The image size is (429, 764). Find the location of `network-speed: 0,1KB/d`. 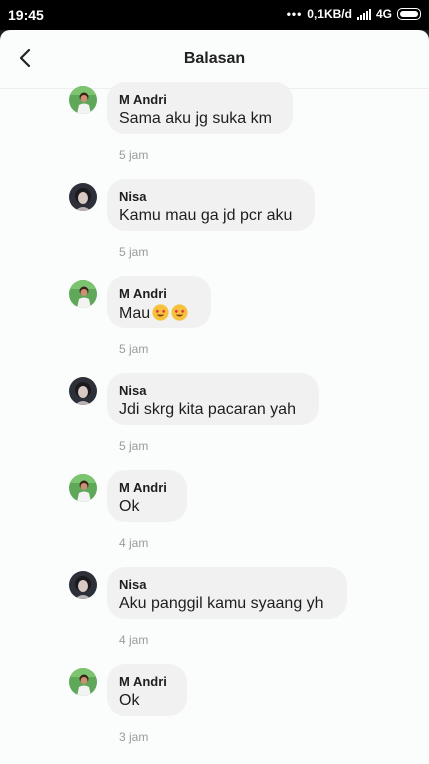

network-speed: 0,1KB/d is located at coordinates (329, 14).